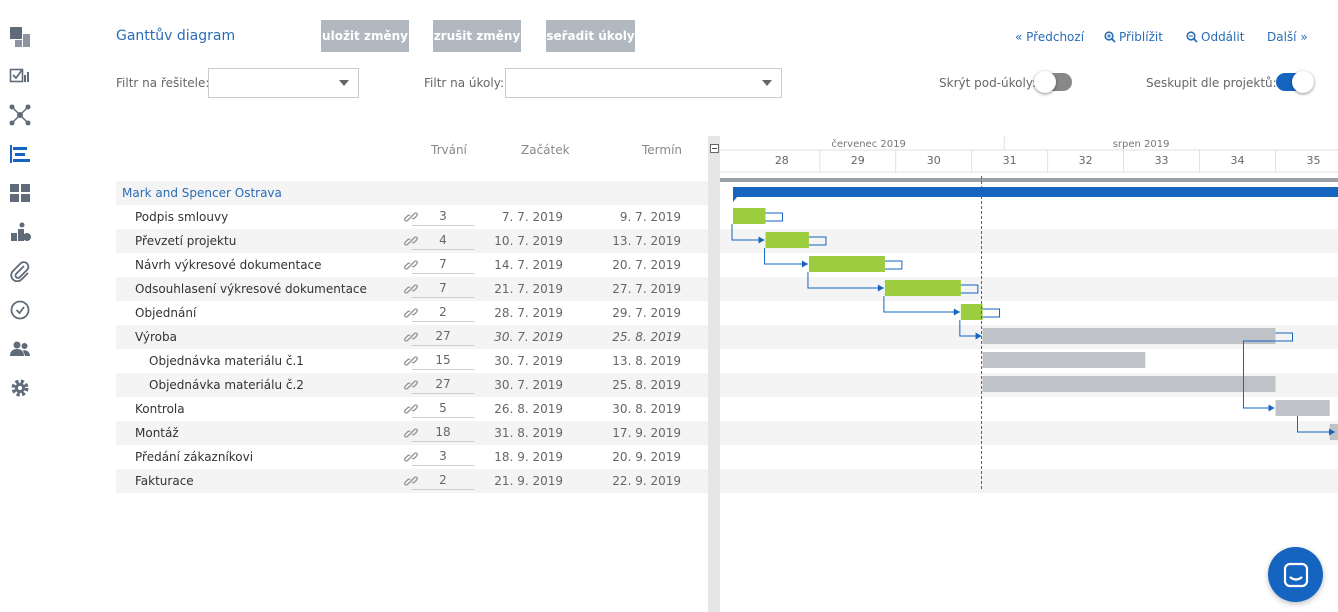 The width and height of the screenshot is (1338, 612). What do you see at coordinates (20, 388) in the screenshot?
I see `gear-icon` at bounding box center [20, 388].